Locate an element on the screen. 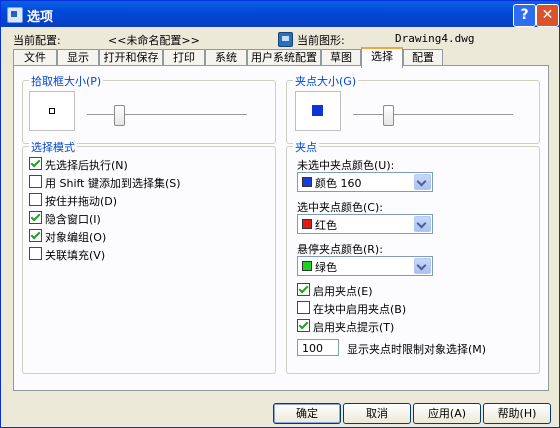  grips-title: 夹点 is located at coordinates (306, 147).